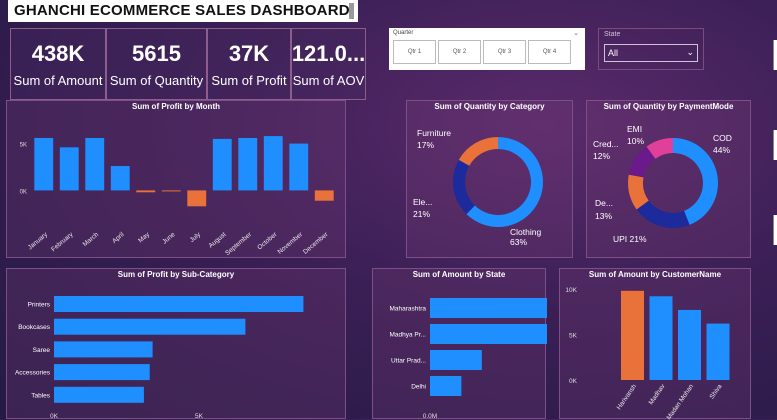 Image resolution: width=777 pixels, height=420 pixels. Describe the element at coordinates (612, 34) in the screenshot. I see `state-slicer-label: State` at that location.